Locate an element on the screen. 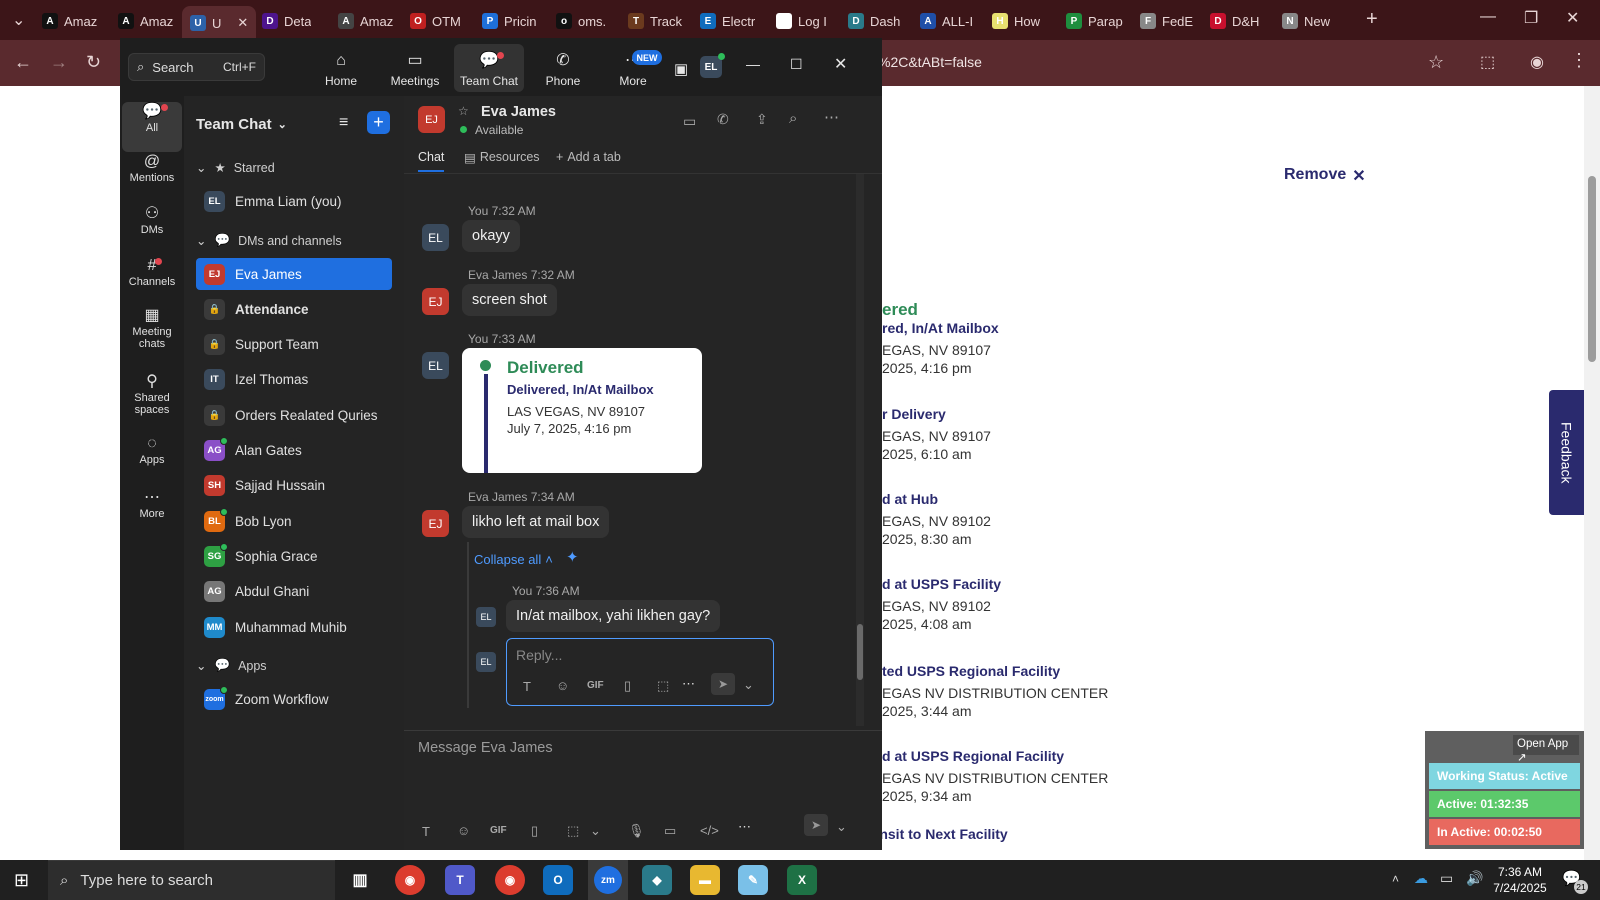  page-scrollbar-thumb is located at coordinates (1592, 269).